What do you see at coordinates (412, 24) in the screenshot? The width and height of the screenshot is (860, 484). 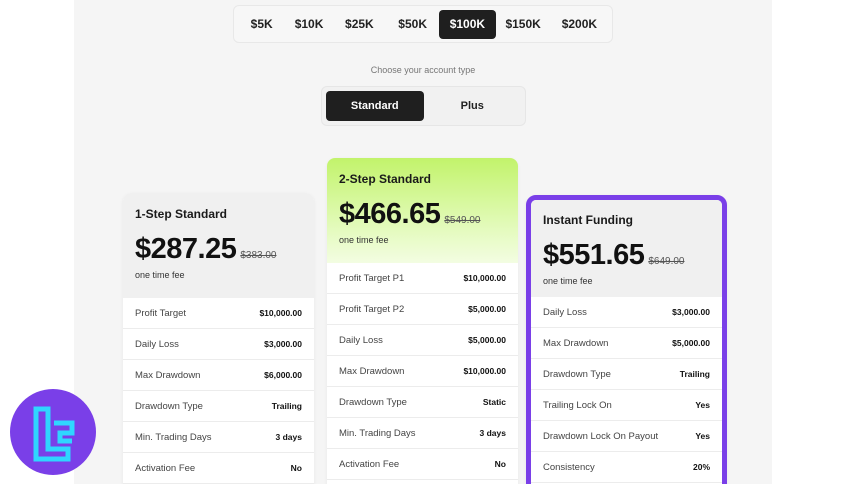 I see `amount-option-50k: $50K` at bounding box center [412, 24].